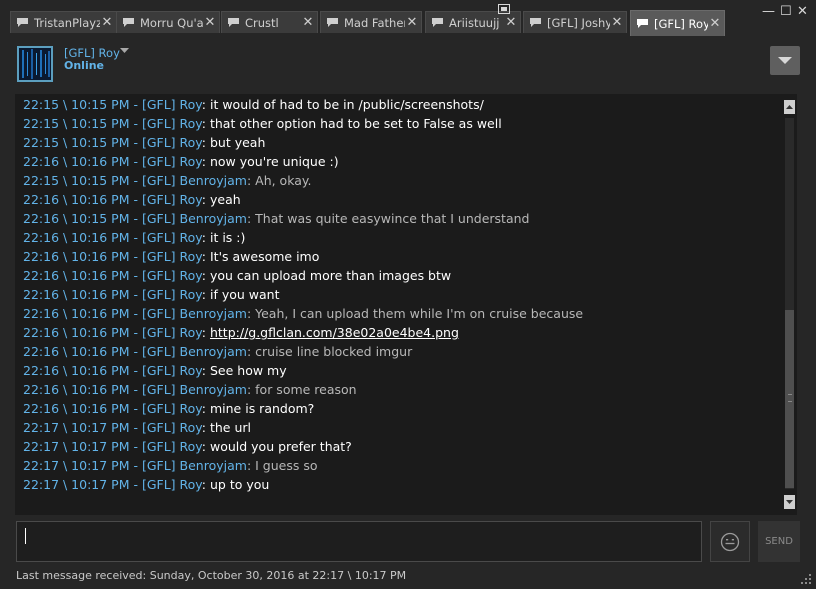 This screenshot has width=816, height=589. Describe the element at coordinates (802, 11) in the screenshot. I see `window-close-icon: ✕` at that location.